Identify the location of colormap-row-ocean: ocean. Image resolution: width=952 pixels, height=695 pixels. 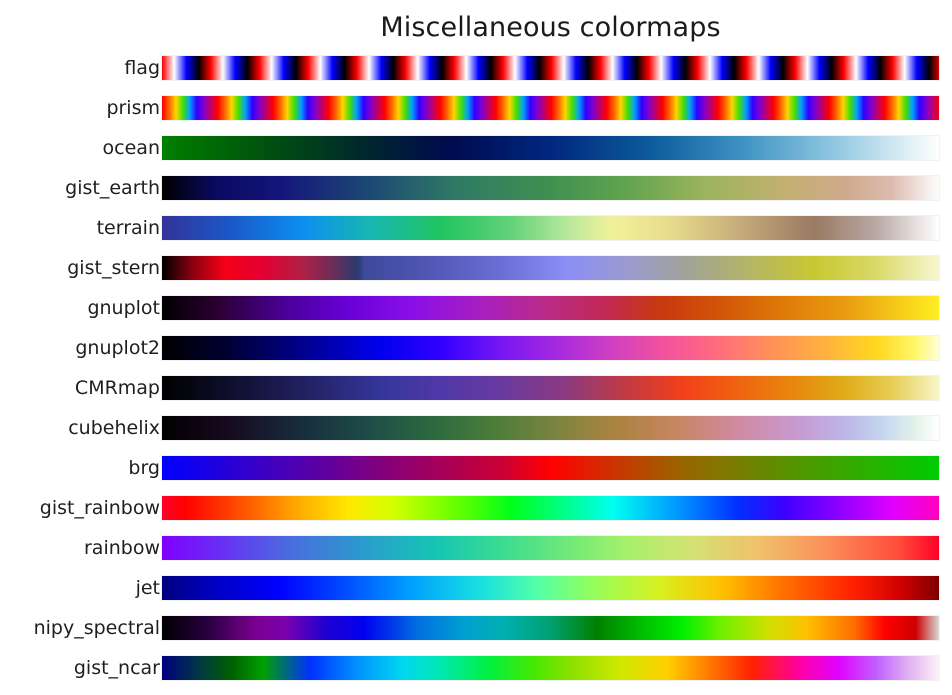
(476, 155).